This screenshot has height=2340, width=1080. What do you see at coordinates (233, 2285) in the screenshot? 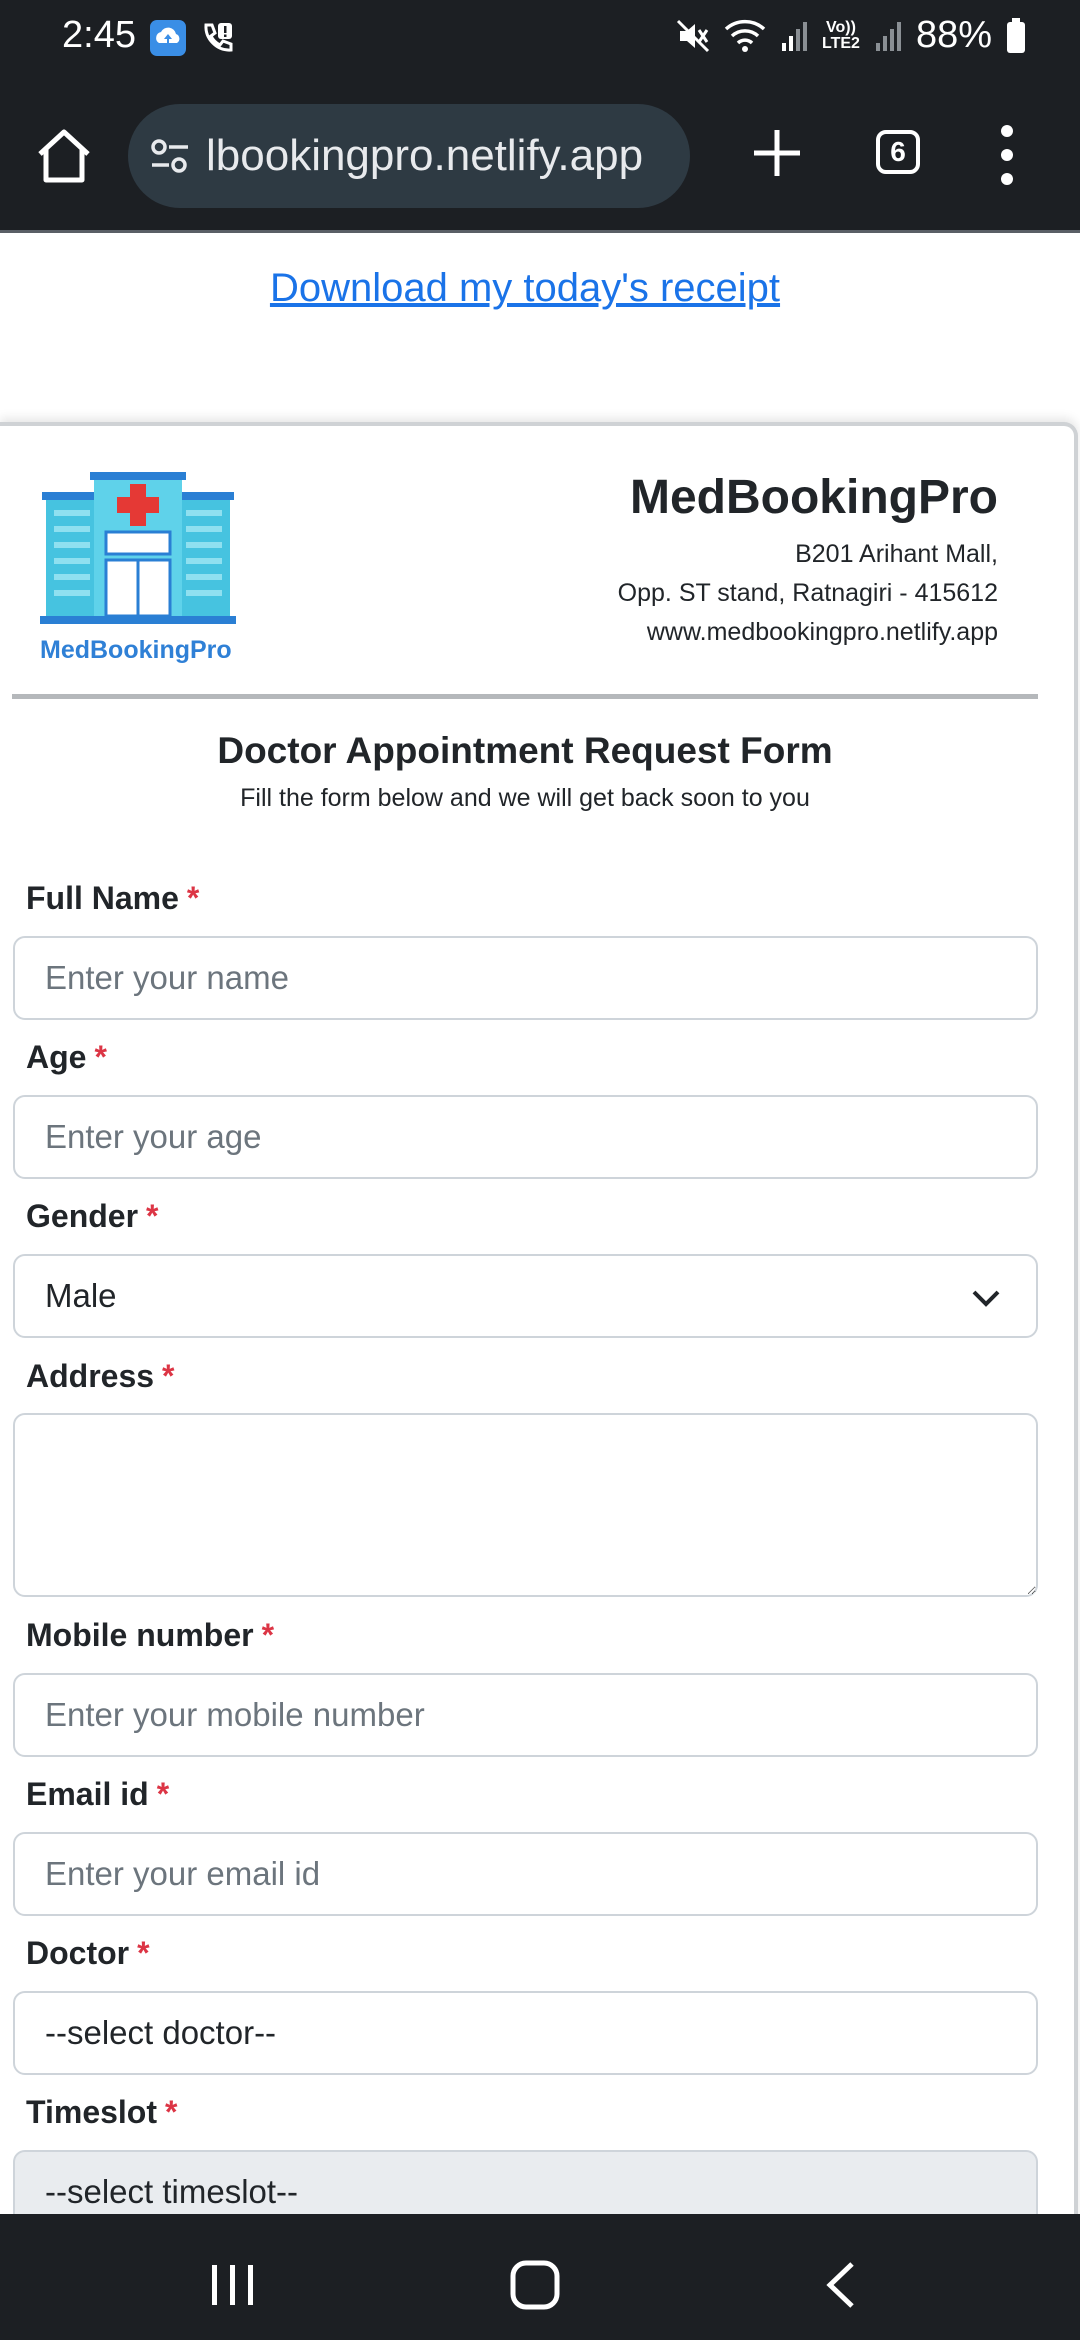
I see `recents-icon` at bounding box center [233, 2285].